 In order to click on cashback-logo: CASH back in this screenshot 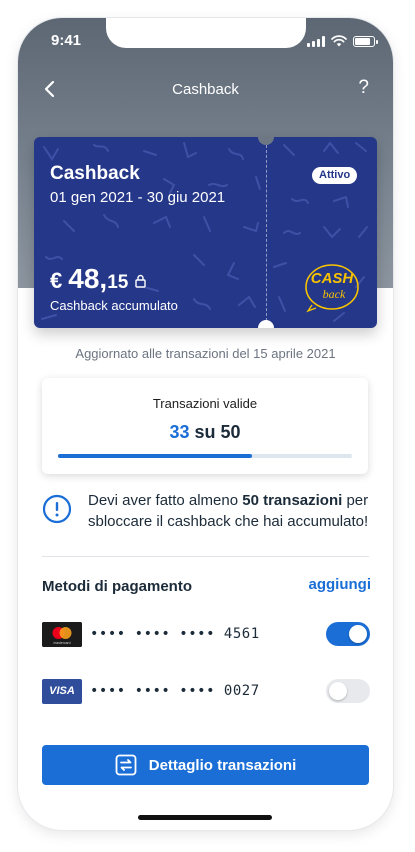, I will do `click(332, 288)`.